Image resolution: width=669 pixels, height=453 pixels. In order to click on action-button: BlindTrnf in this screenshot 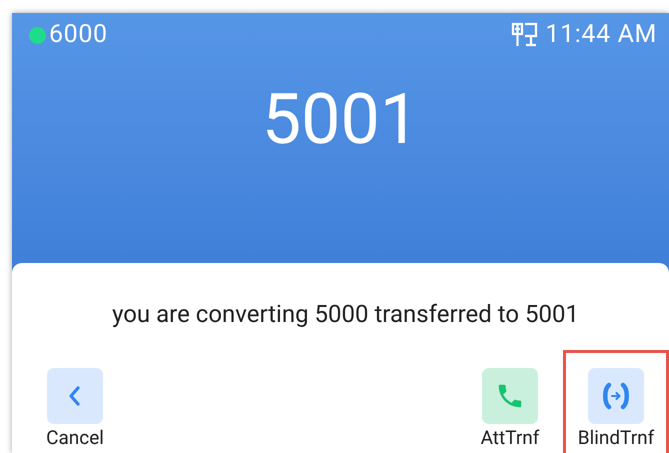, I will do `click(616, 410)`.